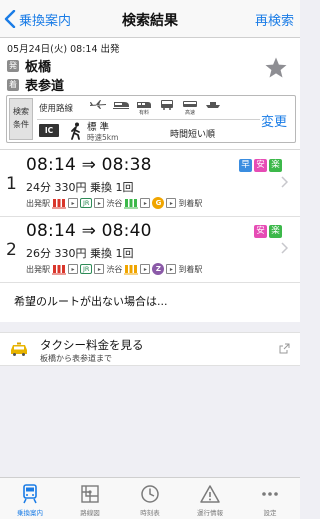  I want to click on ferry-mode, so click(213, 108).